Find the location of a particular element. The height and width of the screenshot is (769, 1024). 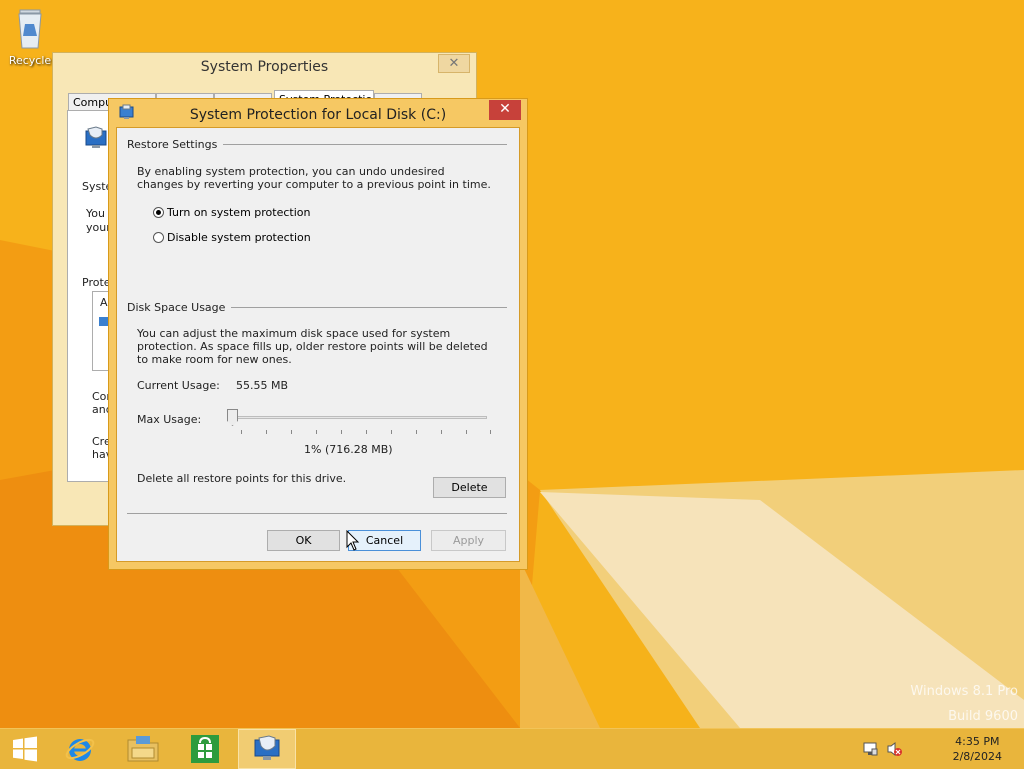

recycle-bin-label: Recycle is located at coordinates (30, 60).